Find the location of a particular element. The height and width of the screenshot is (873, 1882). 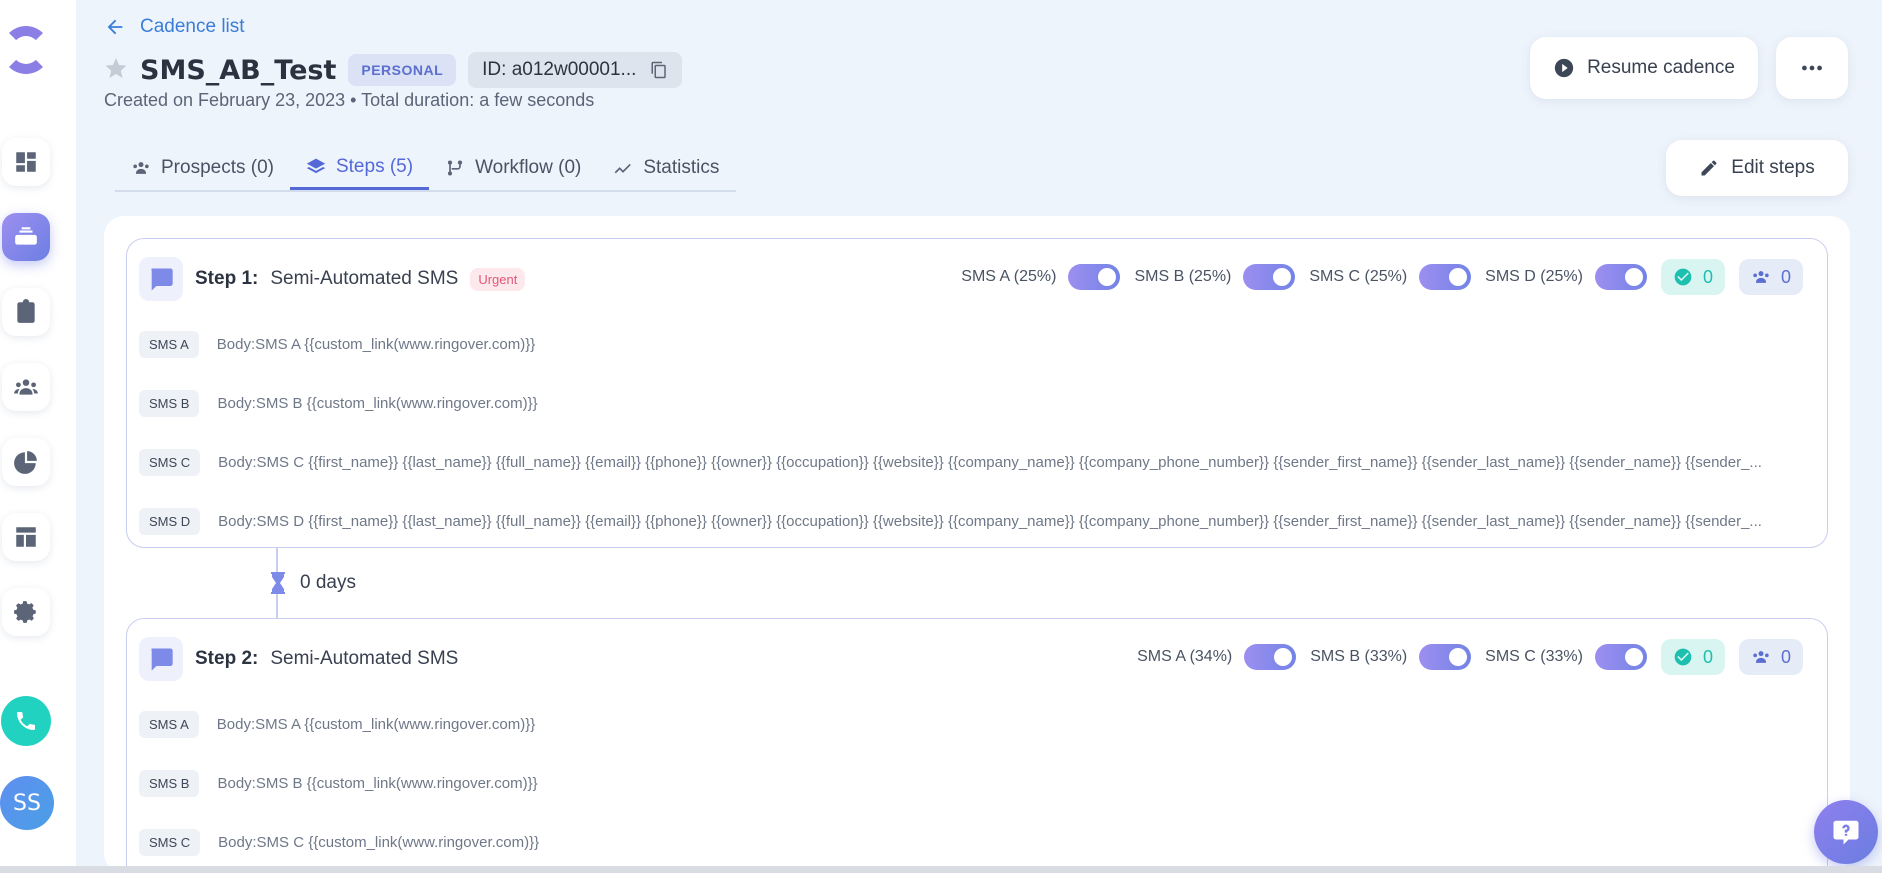

step-header: Step 1: Semi-Automated SMS Urgent is located at coordinates (332, 279).